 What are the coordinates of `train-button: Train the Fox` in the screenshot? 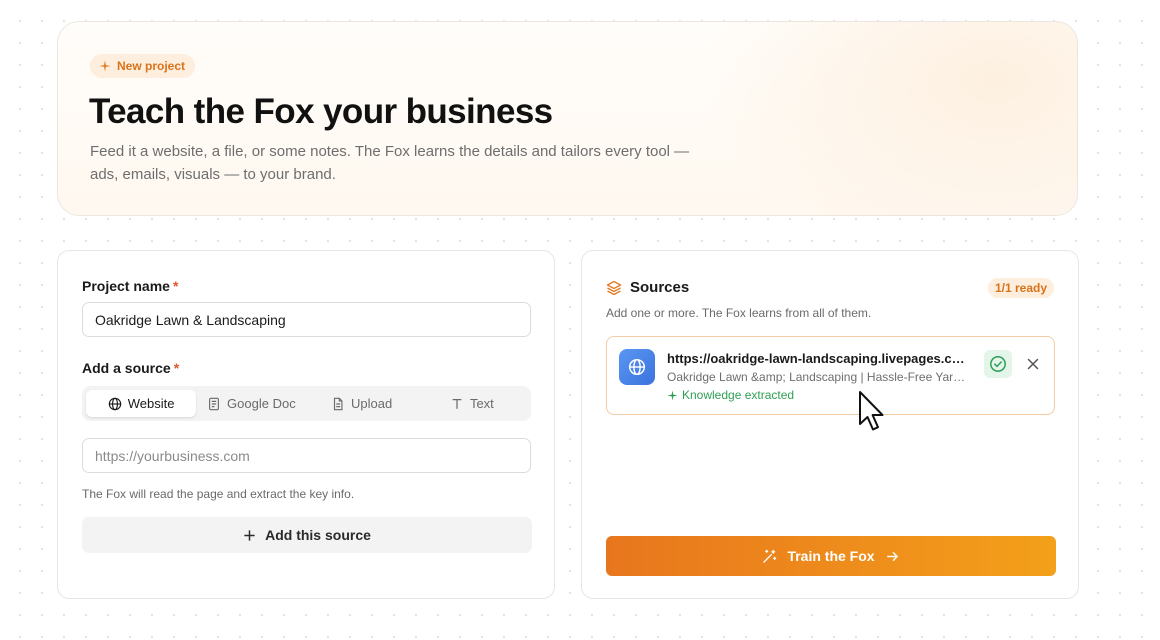 It's located at (831, 556).